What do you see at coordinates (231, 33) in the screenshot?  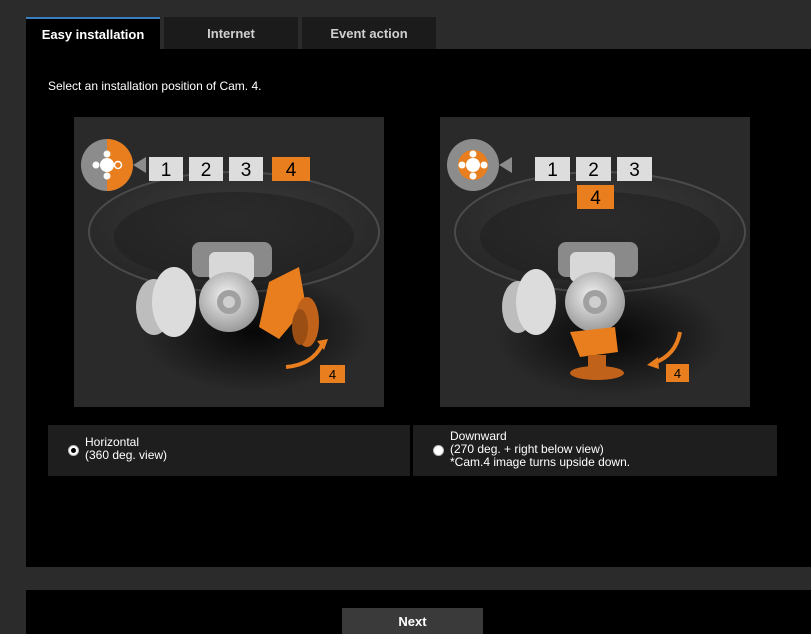 I see `tab-internet: Internet` at bounding box center [231, 33].